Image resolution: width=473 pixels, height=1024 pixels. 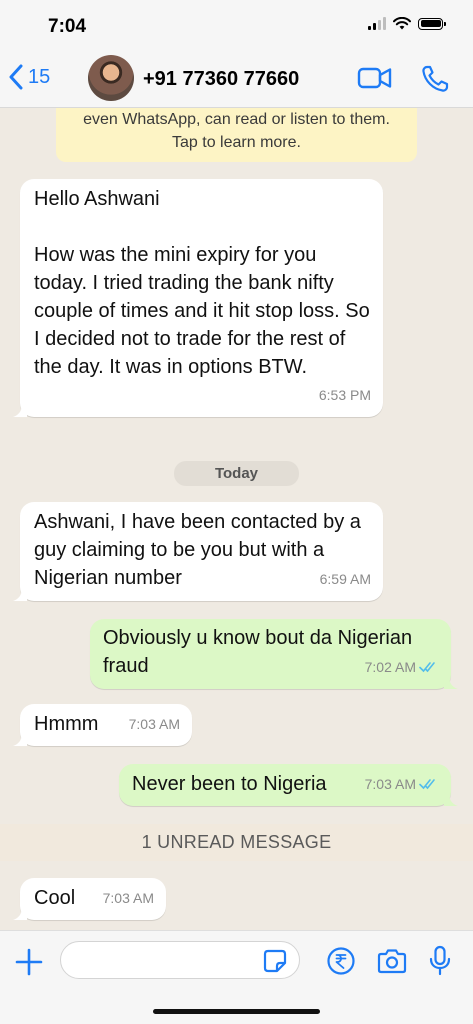 I want to click on voice-call-button, so click(x=435, y=81).